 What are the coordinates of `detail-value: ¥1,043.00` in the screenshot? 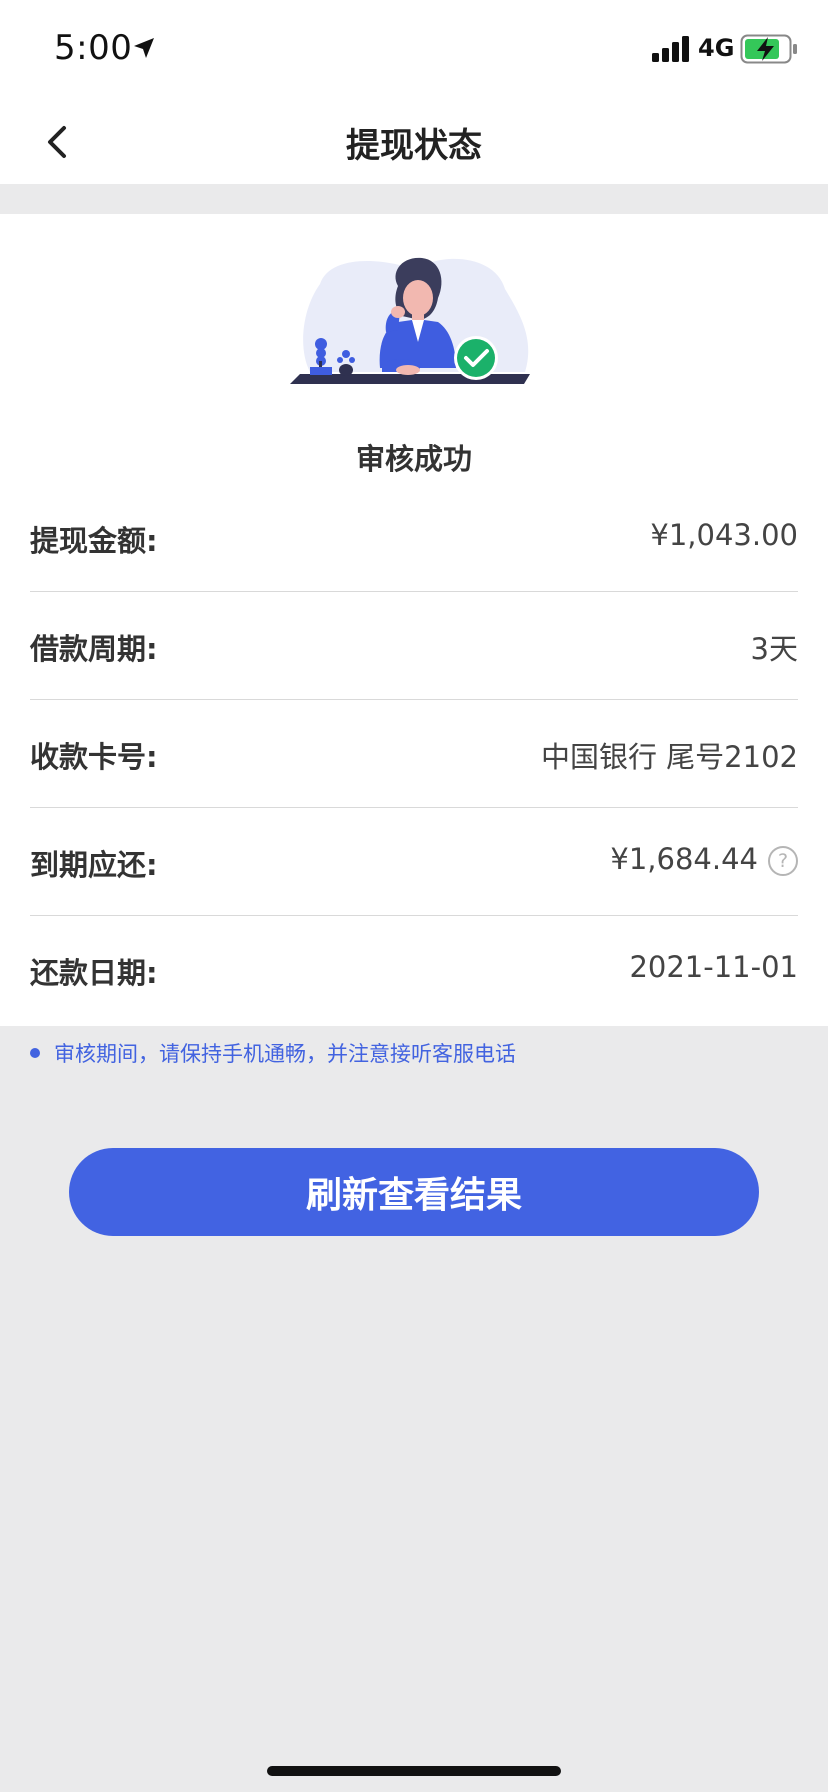 It's located at (724, 535).